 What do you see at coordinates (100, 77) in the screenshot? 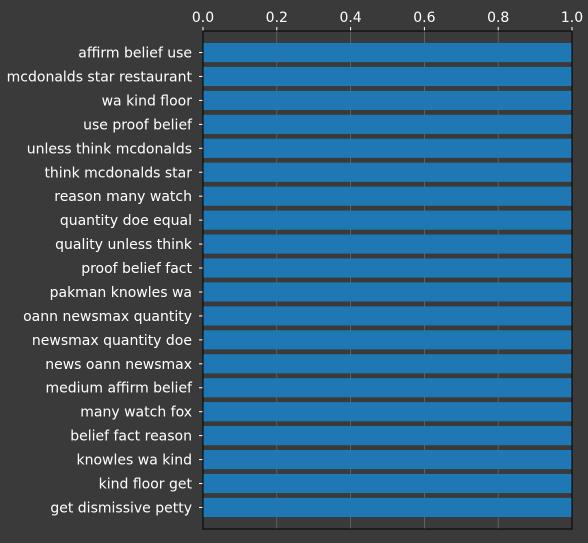
I see `y-tick-label: mcdonalds star restaurant` at bounding box center [100, 77].